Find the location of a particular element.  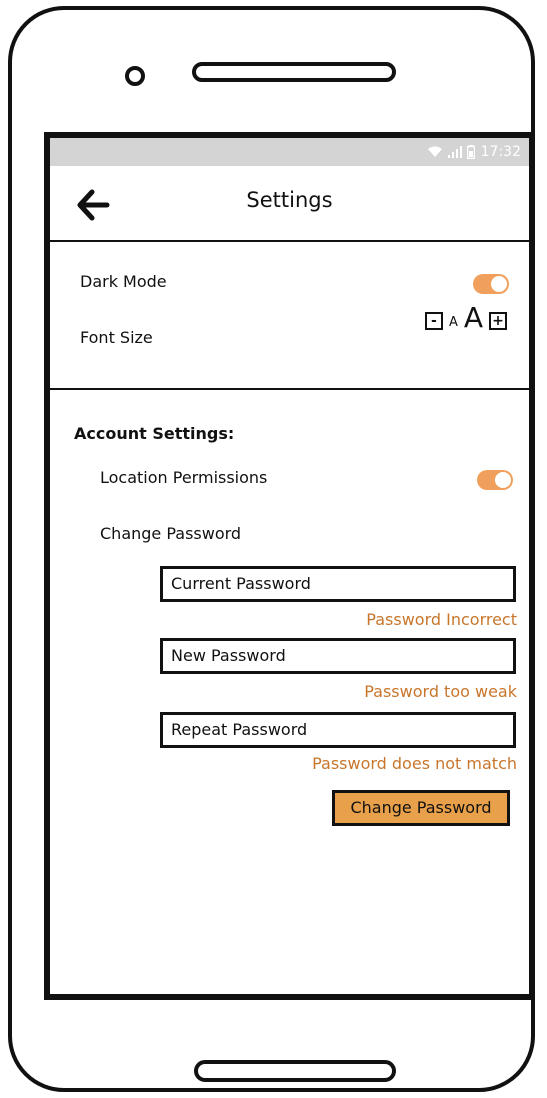

home-button is located at coordinates (295, 1071).